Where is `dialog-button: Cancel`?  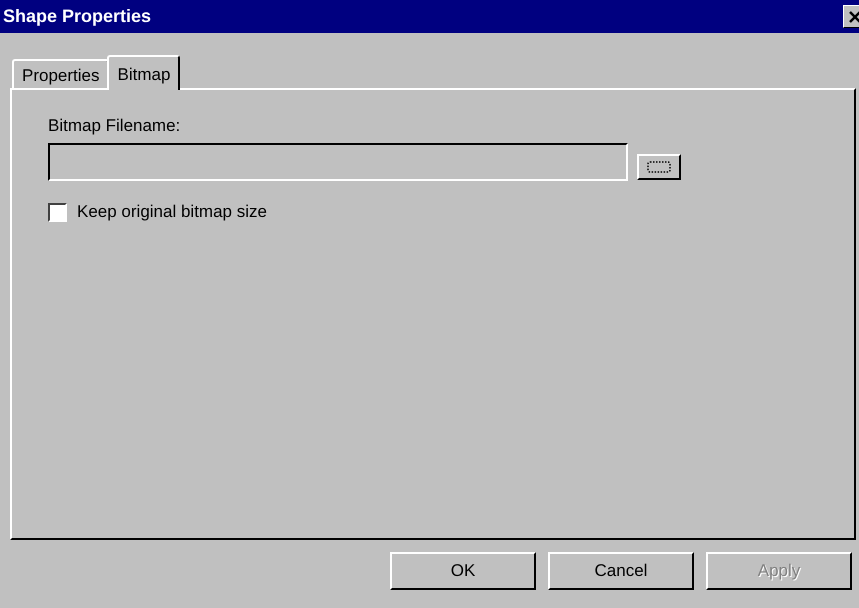
dialog-button: Cancel is located at coordinates (621, 571).